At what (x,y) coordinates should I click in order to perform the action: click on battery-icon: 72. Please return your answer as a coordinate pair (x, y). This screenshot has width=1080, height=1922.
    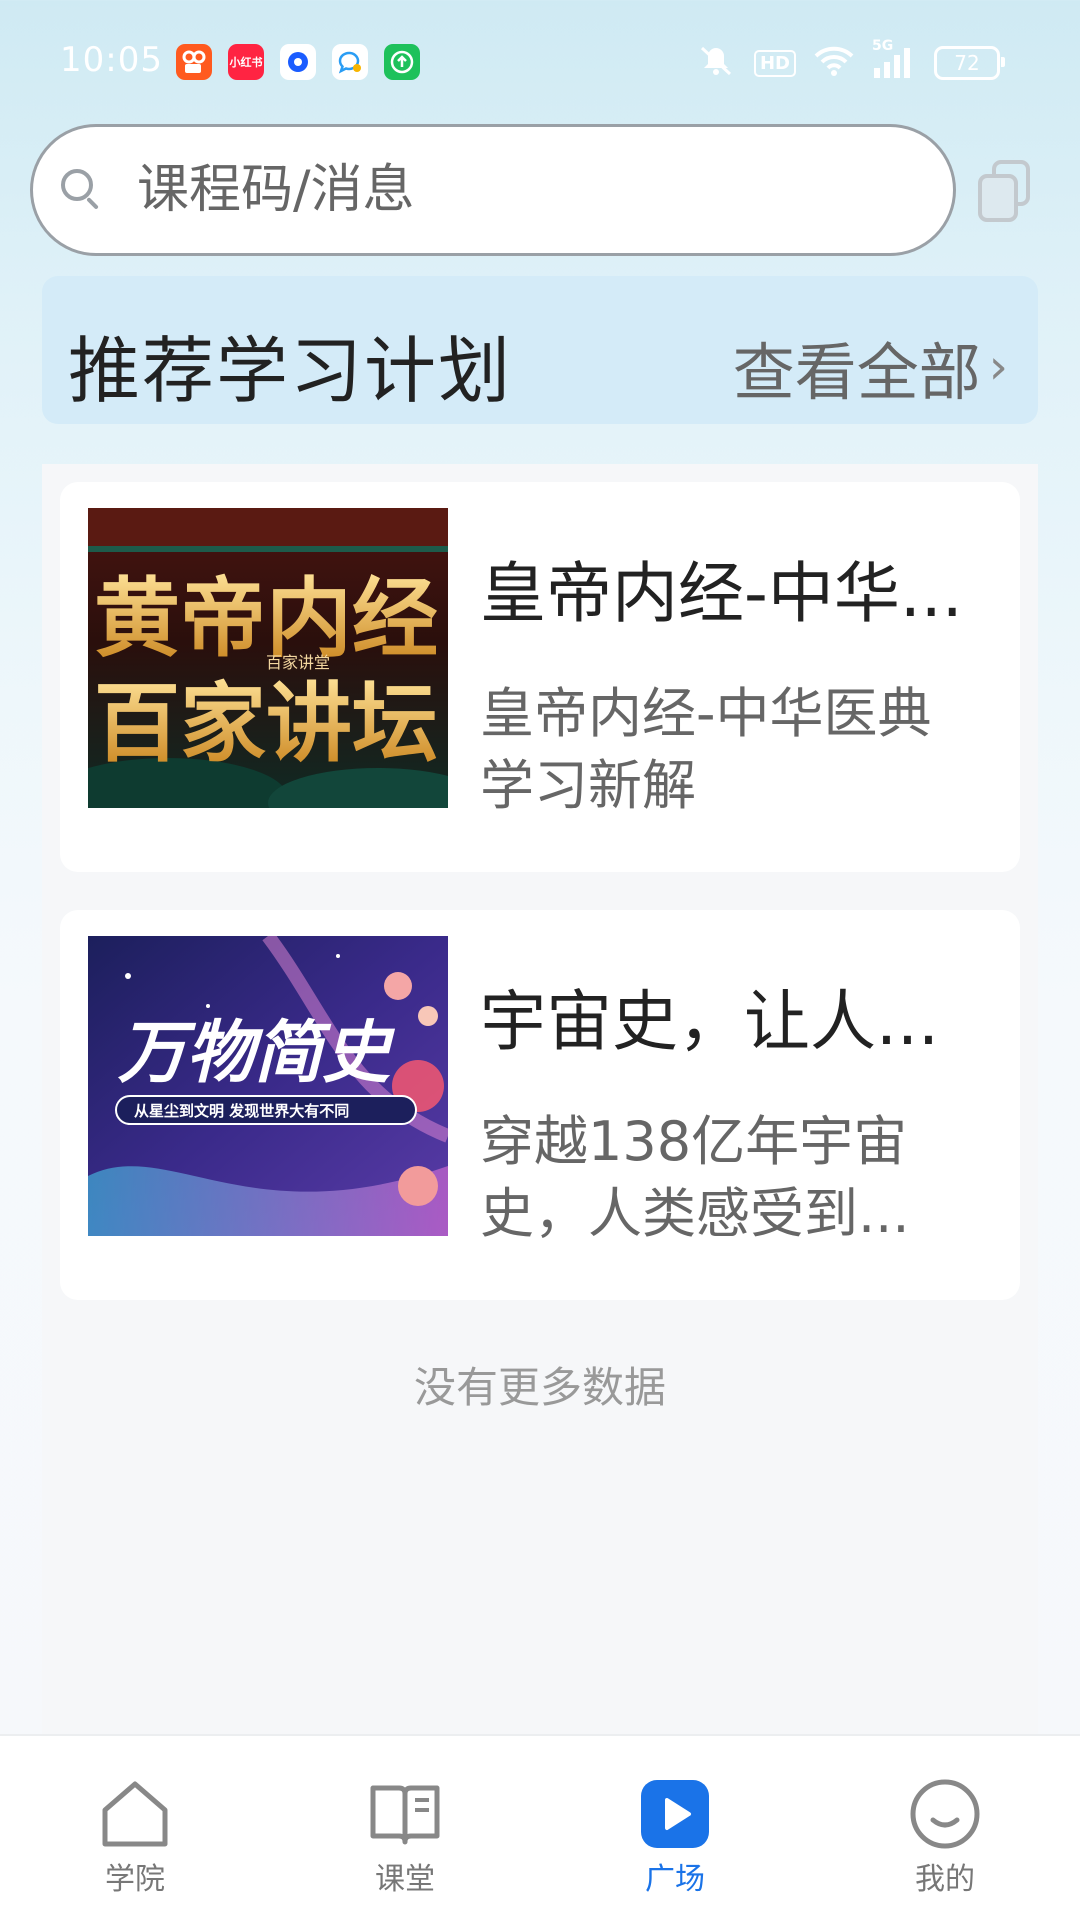
    Looking at the image, I should click on (969, 63).